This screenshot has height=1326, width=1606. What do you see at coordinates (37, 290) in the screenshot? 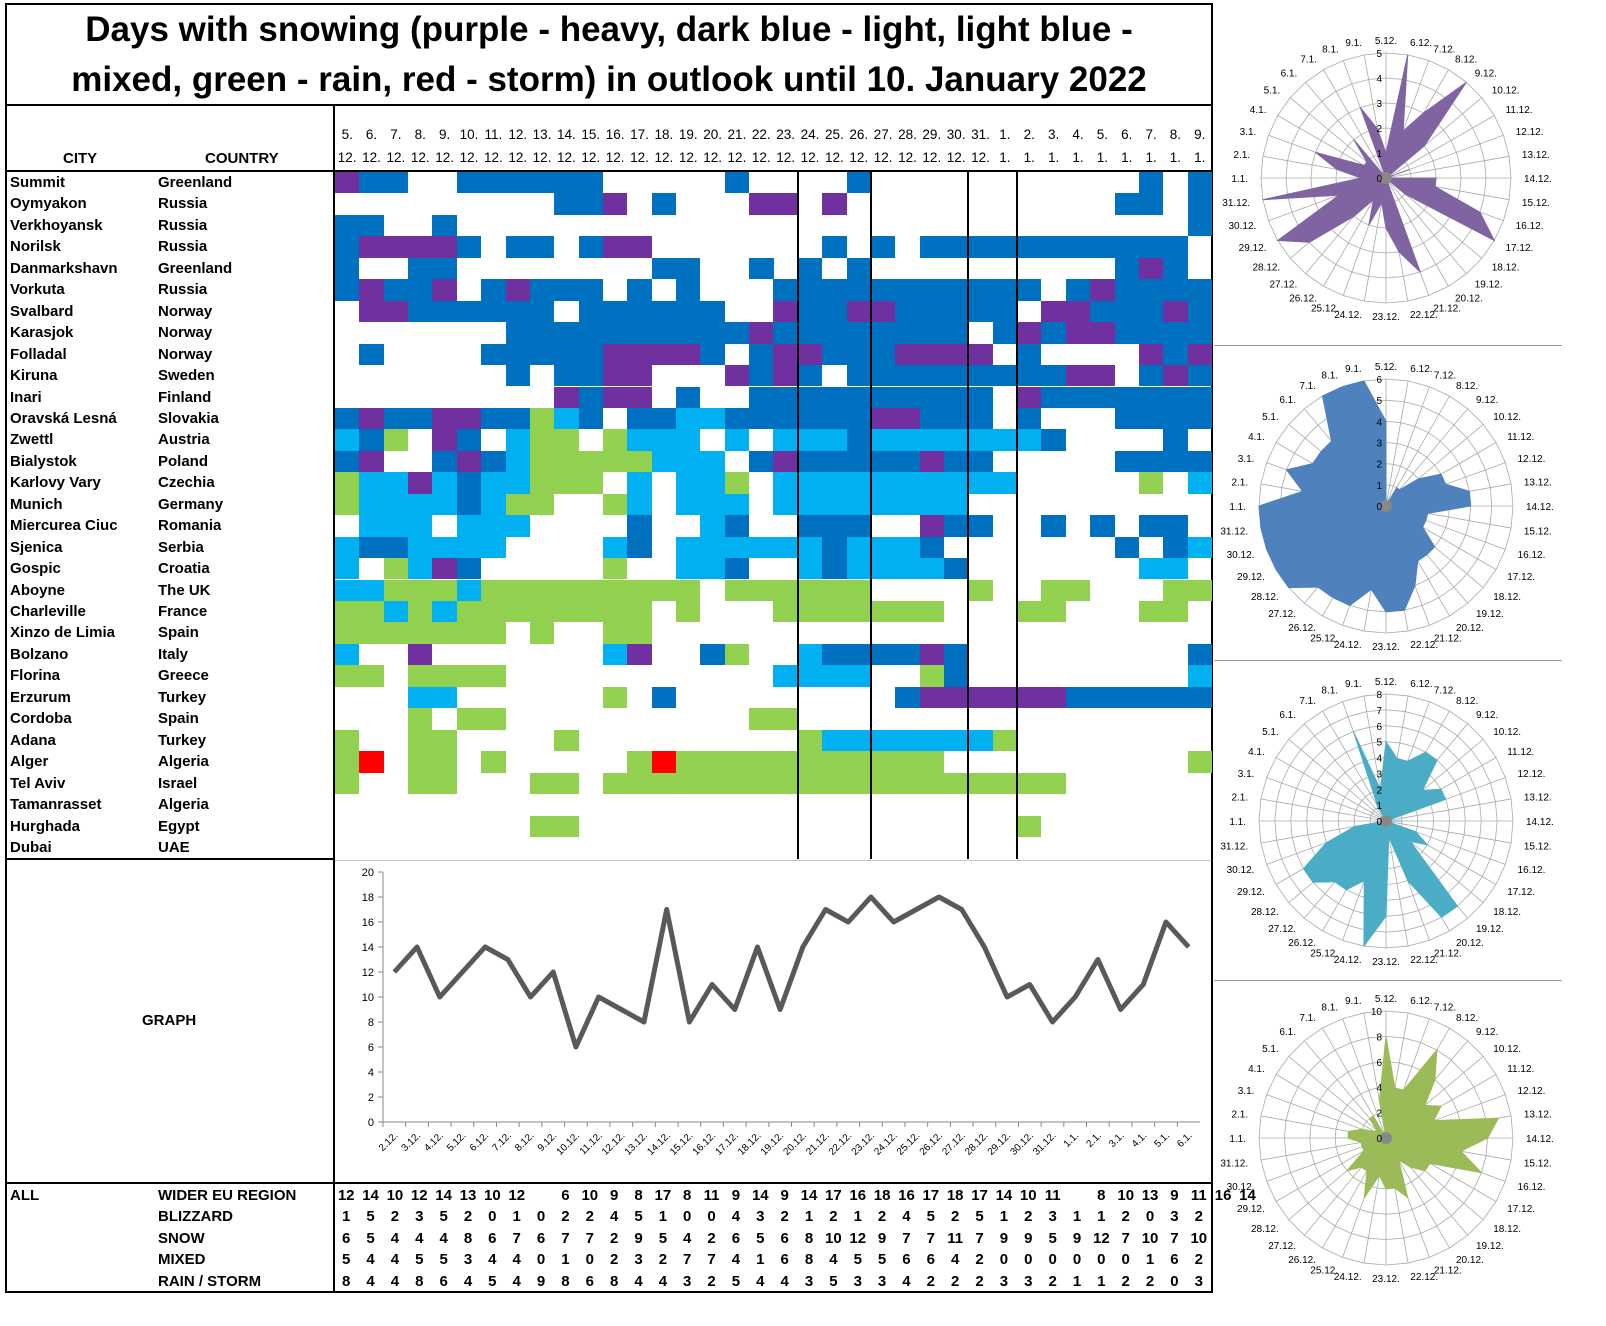
I see `city-name: Vorkuta` at bounding box center [37, 290].